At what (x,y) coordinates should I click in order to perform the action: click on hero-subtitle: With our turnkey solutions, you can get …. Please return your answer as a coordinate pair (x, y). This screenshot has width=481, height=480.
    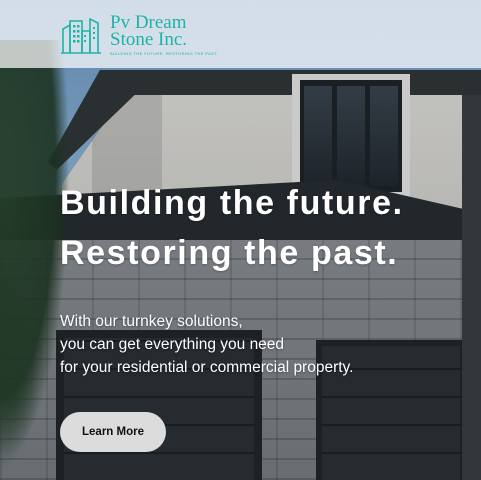
    Looking at the image, I should click on (206, 344).